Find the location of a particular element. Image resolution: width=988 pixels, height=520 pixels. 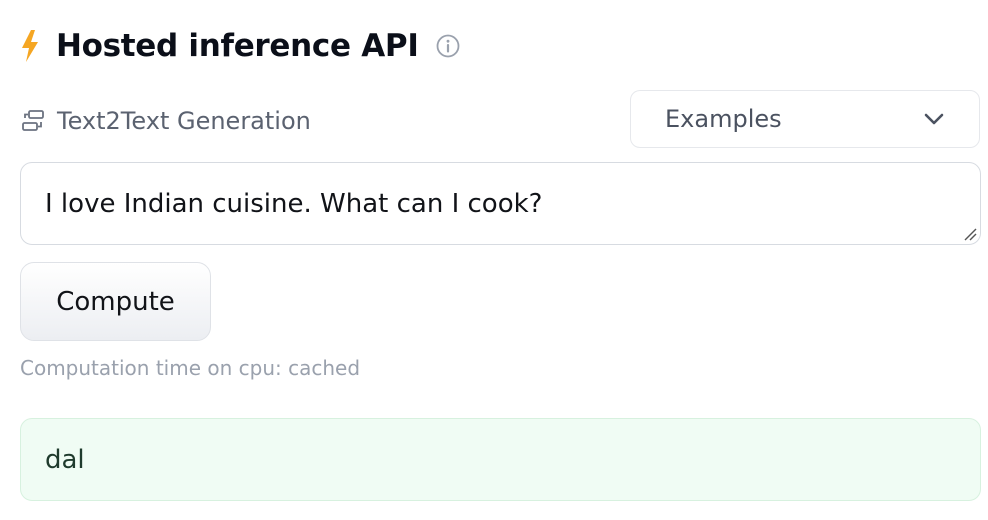

examples-dropdown: Examples is located at coordinates (805, 119).